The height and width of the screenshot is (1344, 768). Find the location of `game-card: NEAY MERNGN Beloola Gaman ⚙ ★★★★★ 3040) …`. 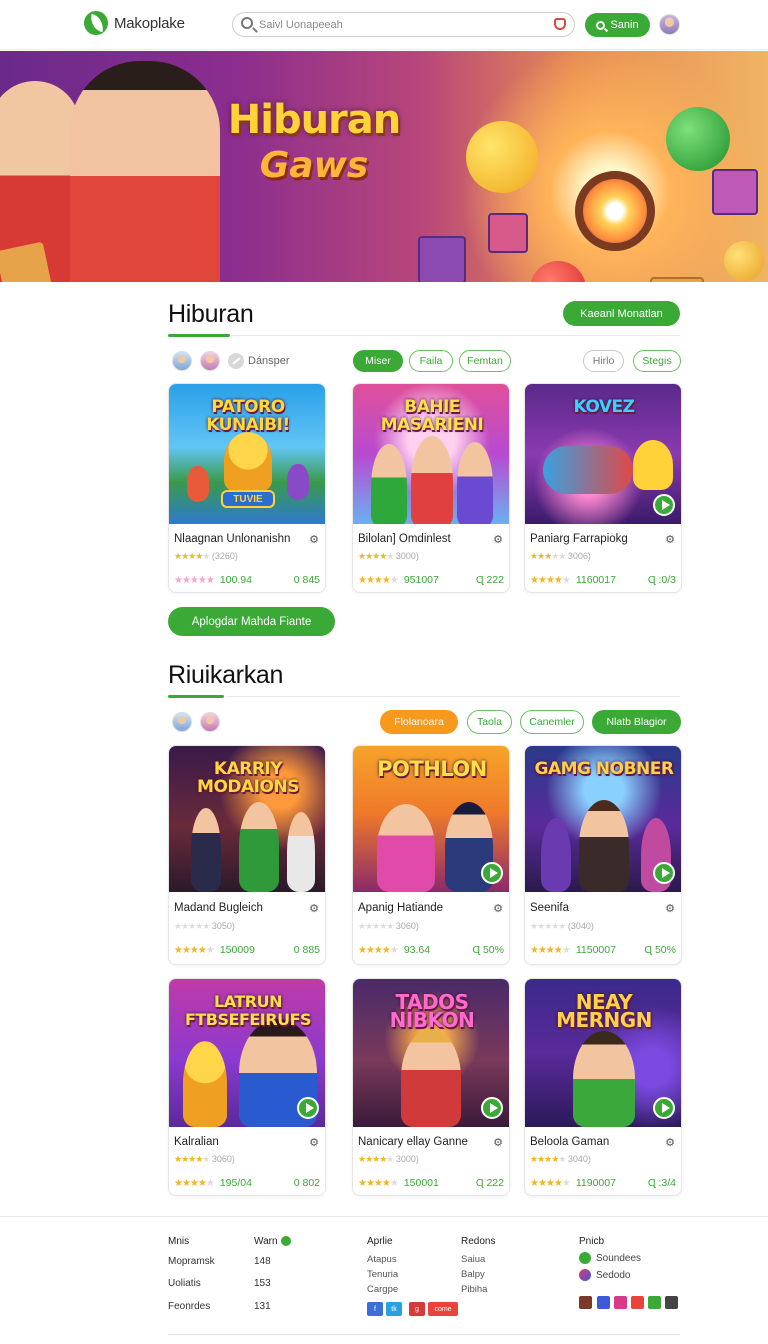

game-card: NEAY MERNGN Beloola Gaman ⚙ ★★★★★ 3040) … is located at coordinates (603, 1087).